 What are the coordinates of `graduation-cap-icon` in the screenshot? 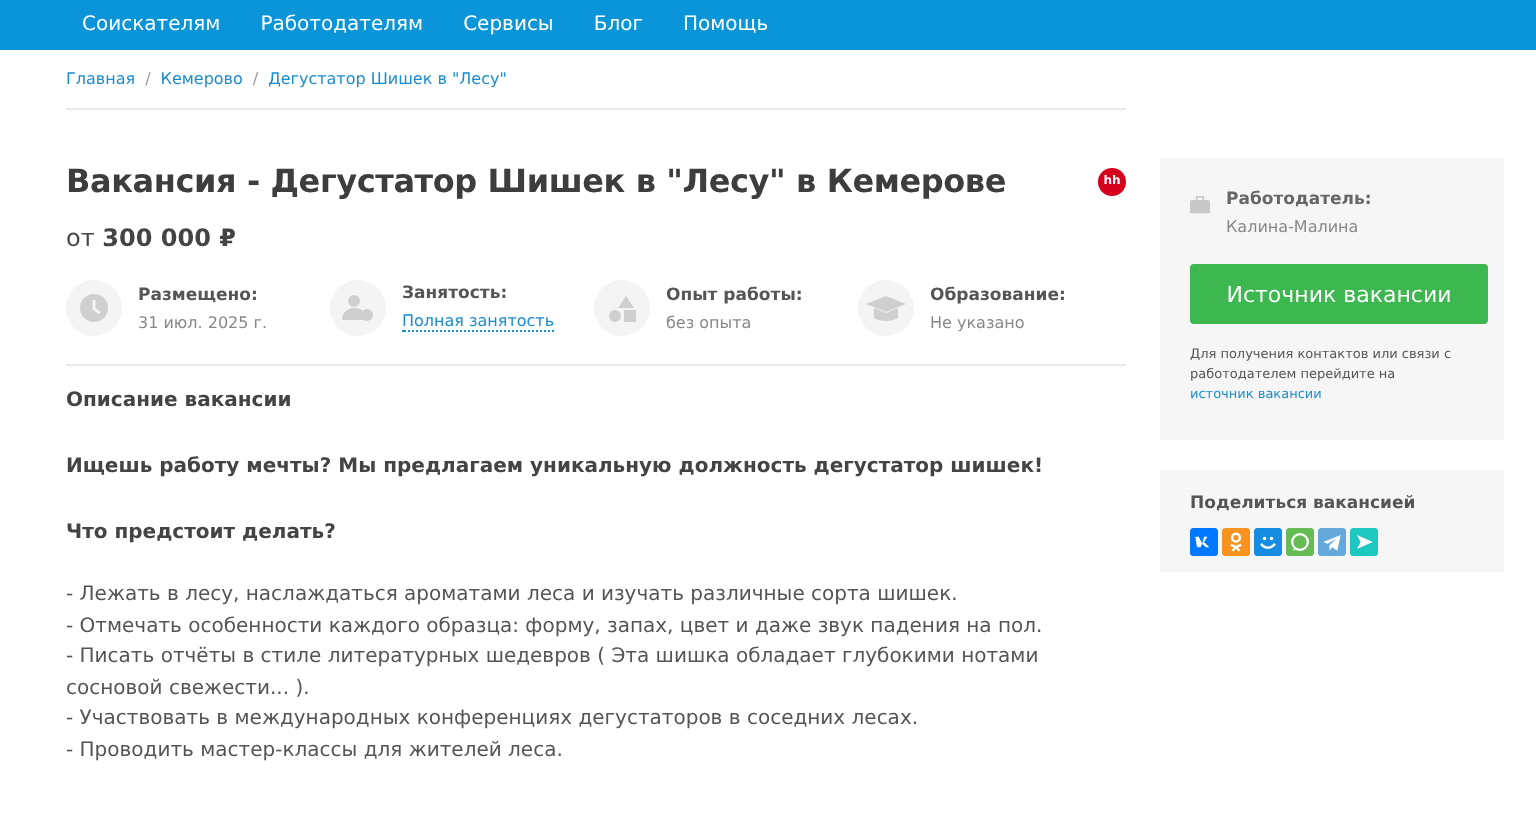 It's located at (886, 308).